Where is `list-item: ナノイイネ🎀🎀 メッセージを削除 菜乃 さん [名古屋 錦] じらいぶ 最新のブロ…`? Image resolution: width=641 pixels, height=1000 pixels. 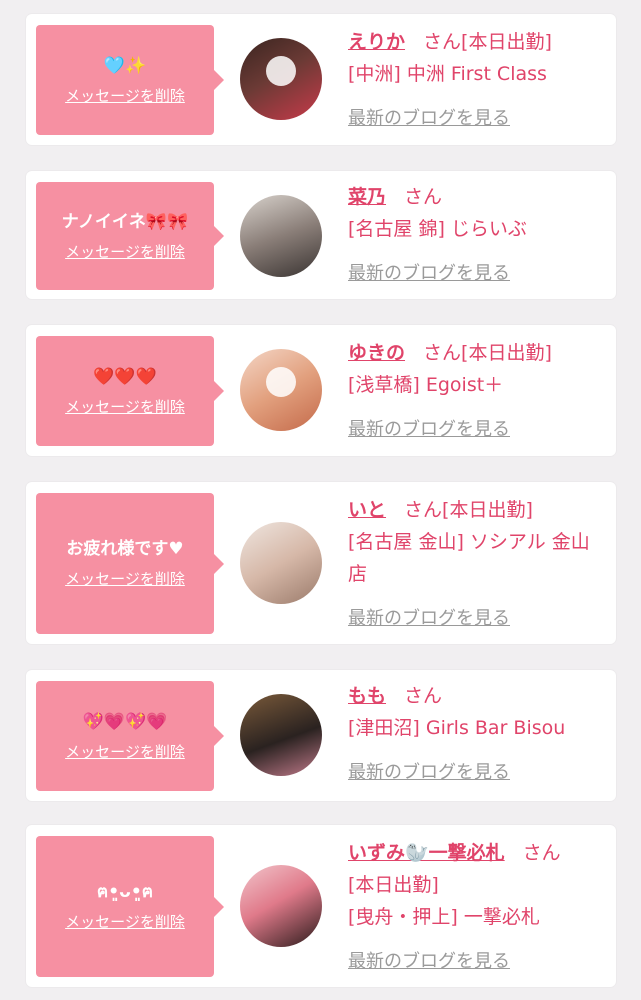
list-item: ナノイイネ🎀🎀 メッセージを削除 菜乃 さん [名古屋 錦] じらいぶ 最新のブロ… is located at coordinates (321, 235).